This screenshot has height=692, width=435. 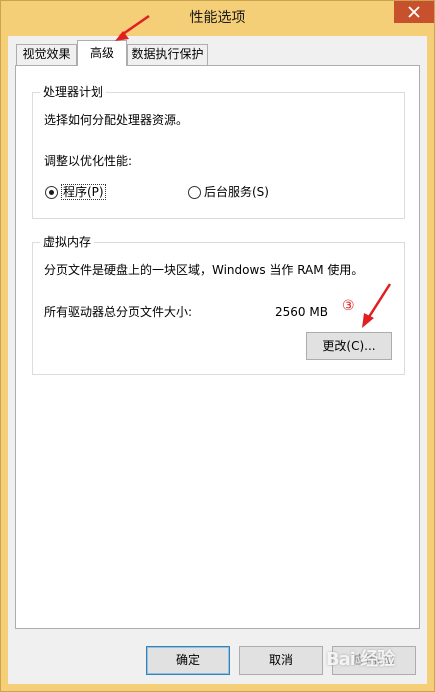 What do you see at coordinates (116, 120) in the screenshot?
I see `processor-description: 选择如何分配处理器资源。` at bounding box center [116, 120].